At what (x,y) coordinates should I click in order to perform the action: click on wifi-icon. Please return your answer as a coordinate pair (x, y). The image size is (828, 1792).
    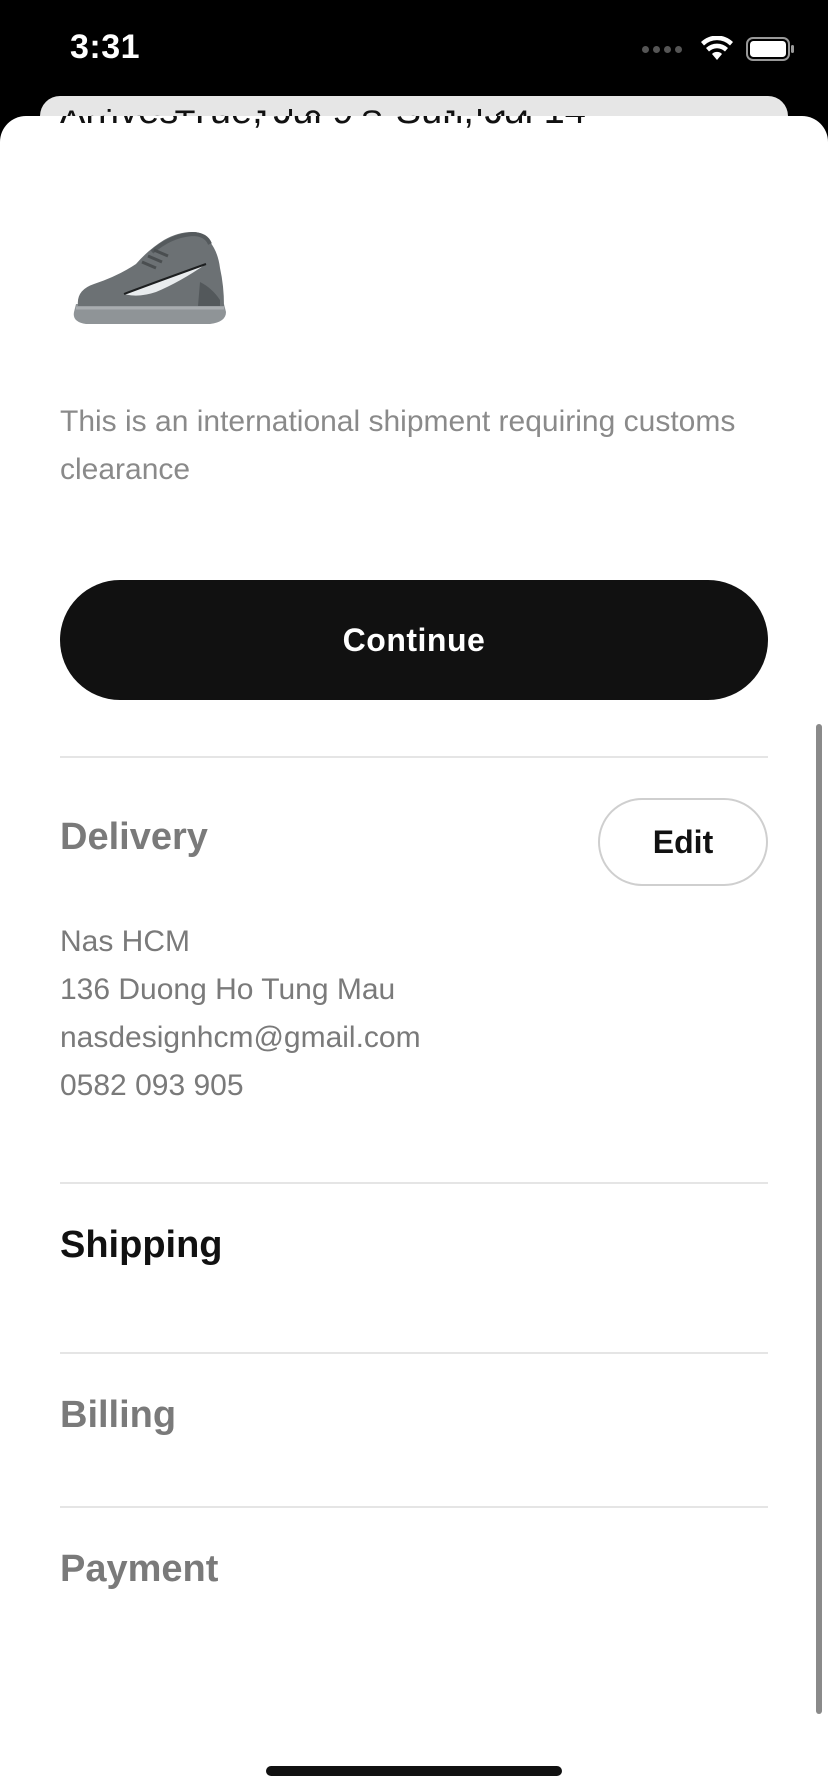
    Looking at the image, I should click on (717, 48).